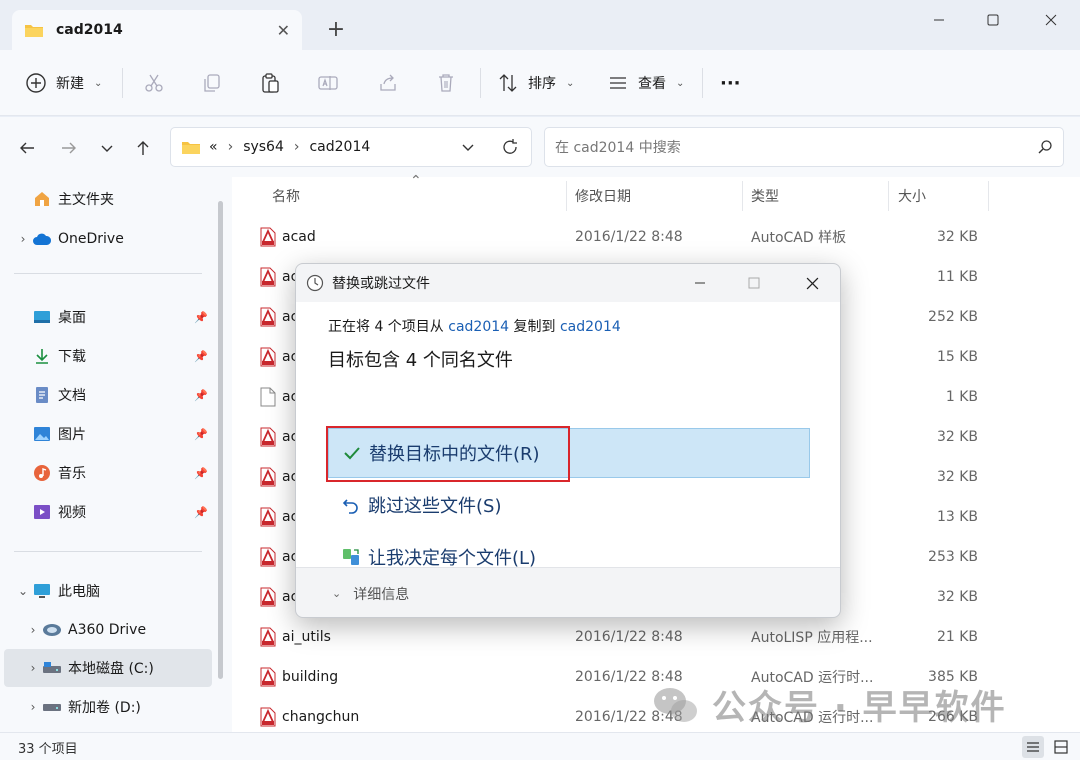 The image size is (1080, 760). What do you see at coordinates (590, 327) in the screenshot?
I see `destination-folder-link: cad2014` at bounding box center [590, 327].